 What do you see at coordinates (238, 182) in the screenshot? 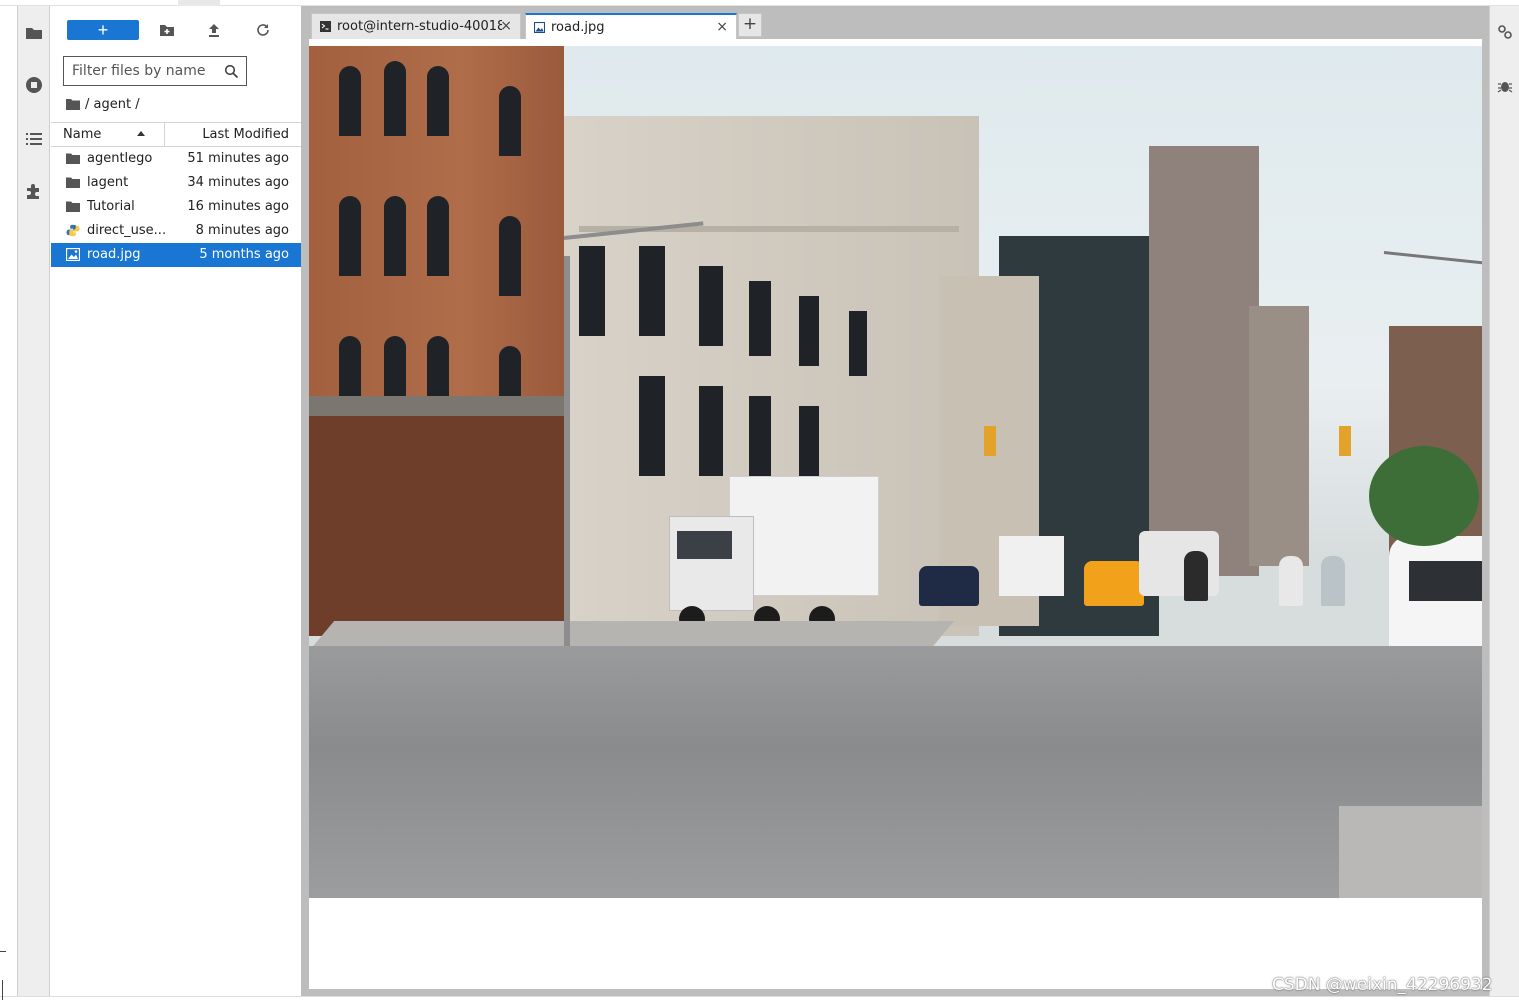
I see `file-modified: 34 minutes ago` at bounding box center [238, 182].